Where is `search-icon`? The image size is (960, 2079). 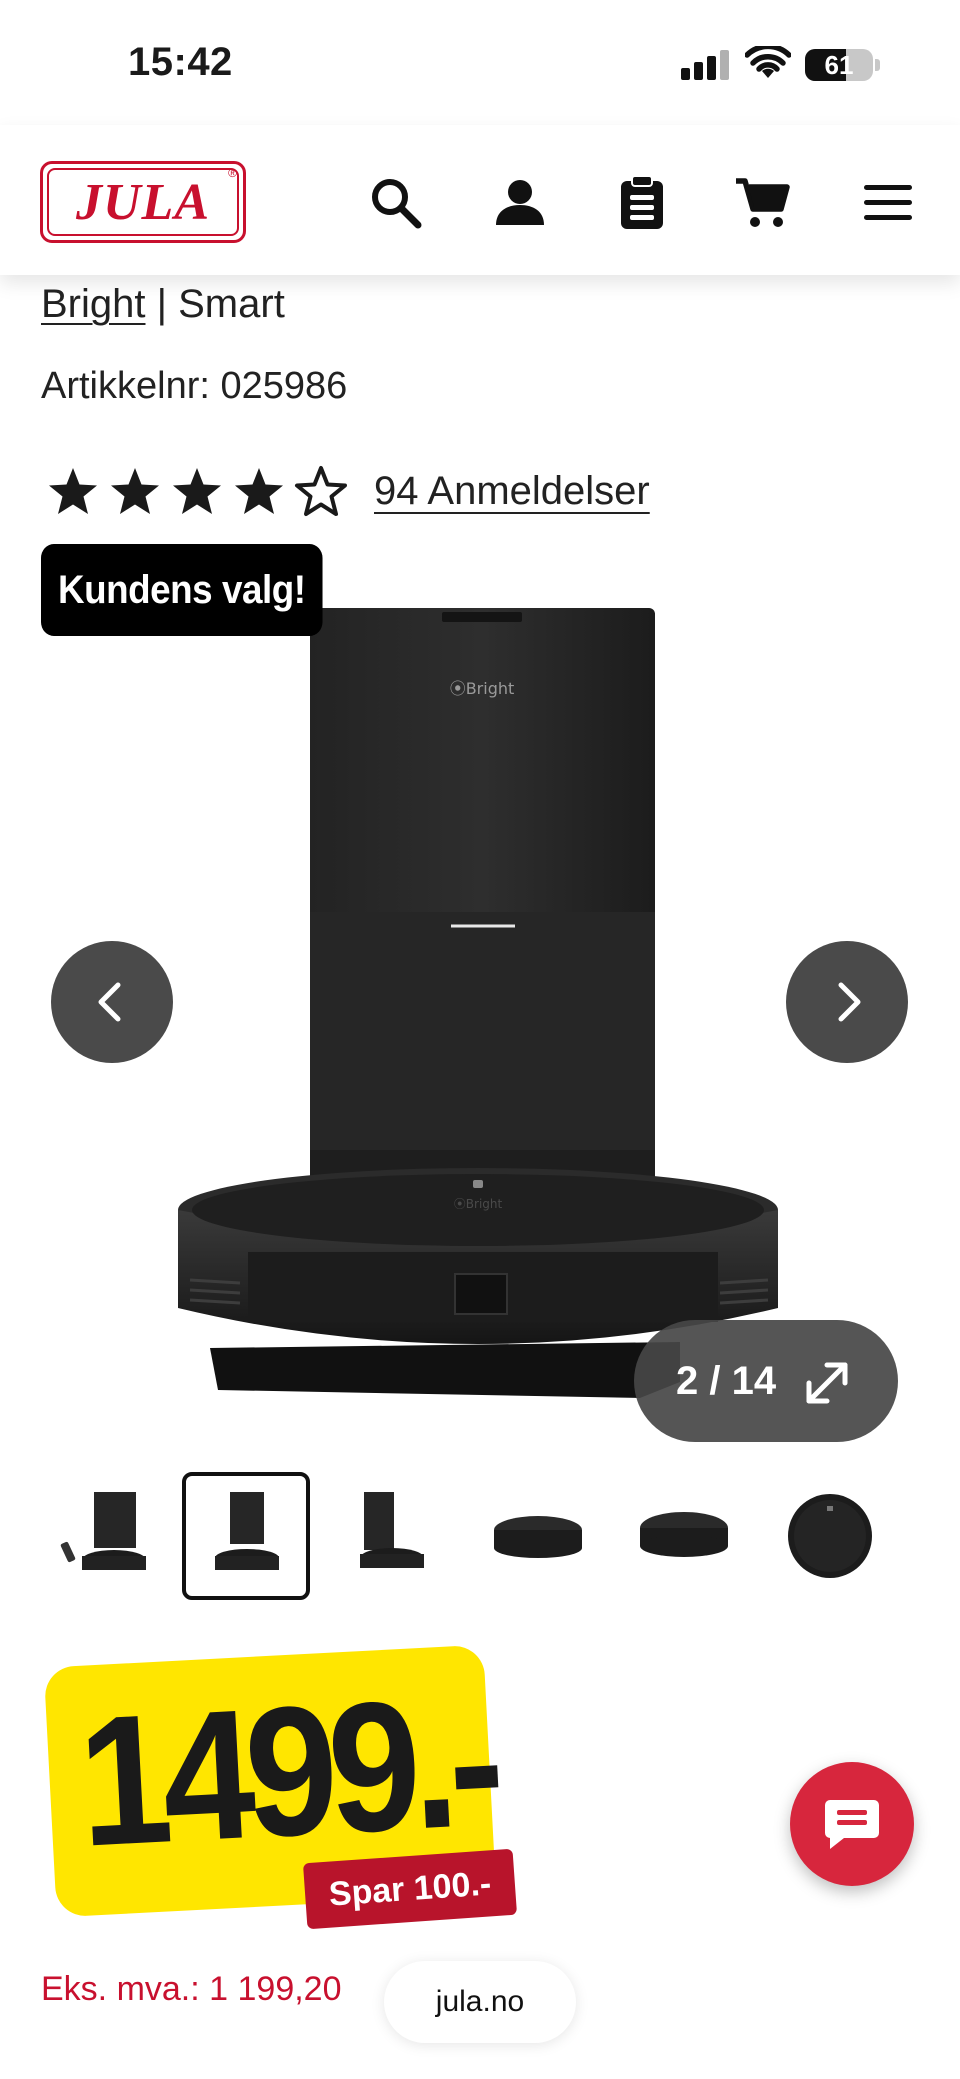
search-icon is located at coordinates (396, 203).